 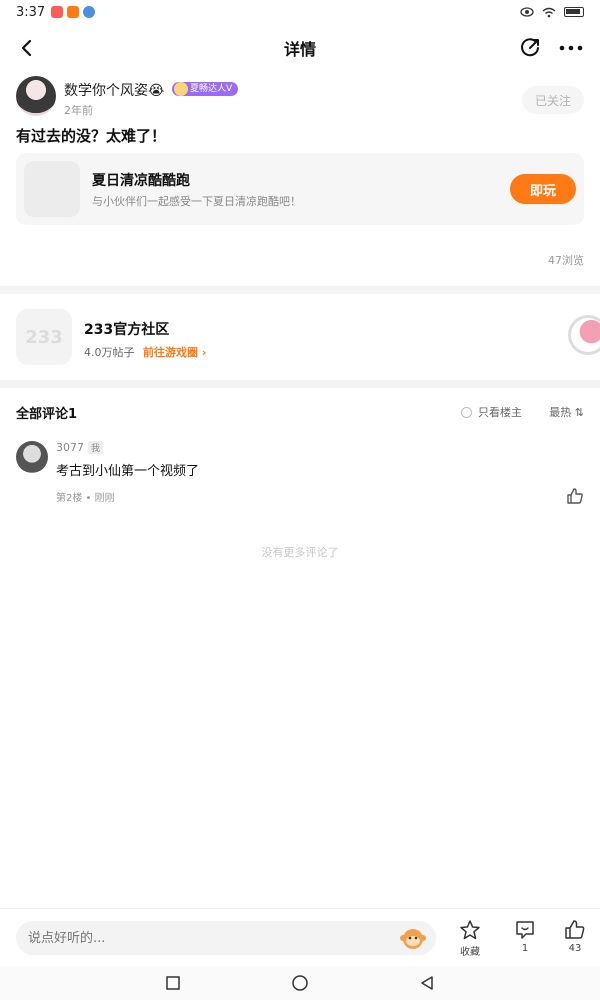 What do you see at coordinates (109, 352) in the screenshot?
I see `community-post-count: 4.0万帖子` at bounding box center [109, 352].